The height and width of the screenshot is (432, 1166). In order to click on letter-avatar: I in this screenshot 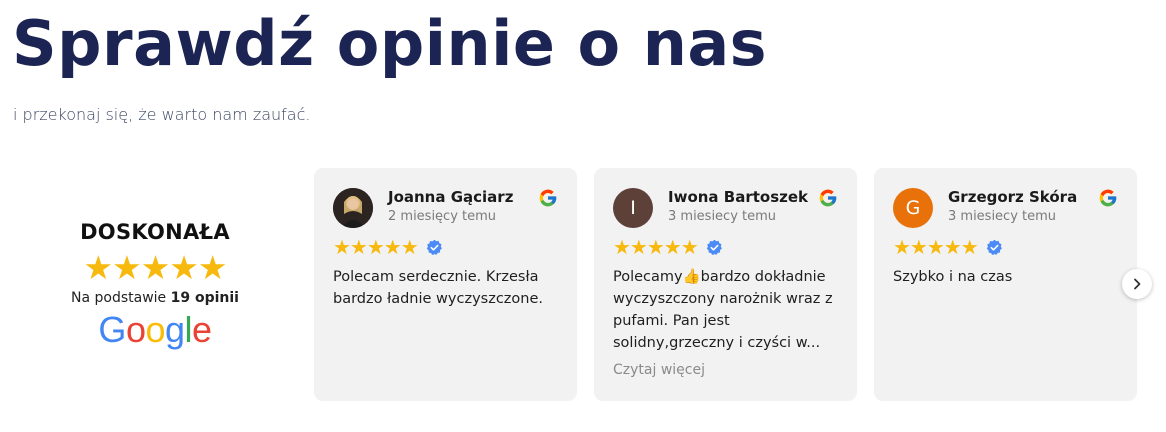, I will do `click(633, 208)`.